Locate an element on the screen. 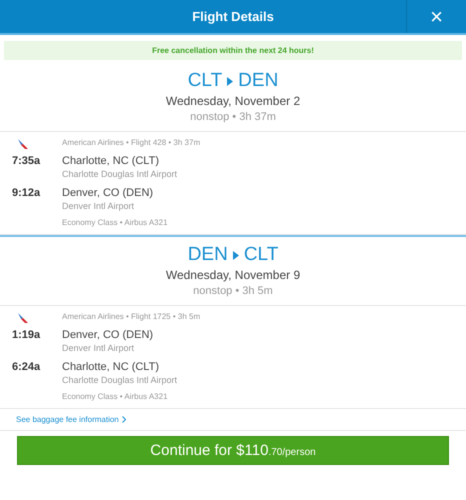  departure-time: 7:35a is located at coordinates (25, 161).